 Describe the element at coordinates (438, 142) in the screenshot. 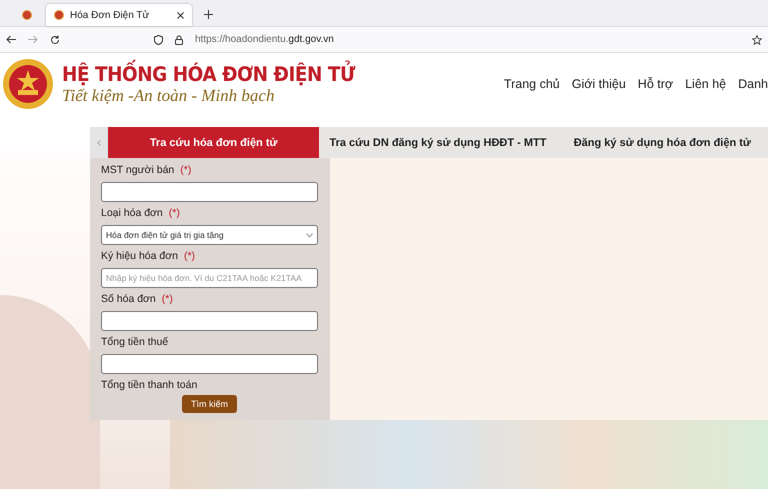

I see `tab: Tra cứu DN đăng ký sử dụng HĐĐT - MTT` at that location.